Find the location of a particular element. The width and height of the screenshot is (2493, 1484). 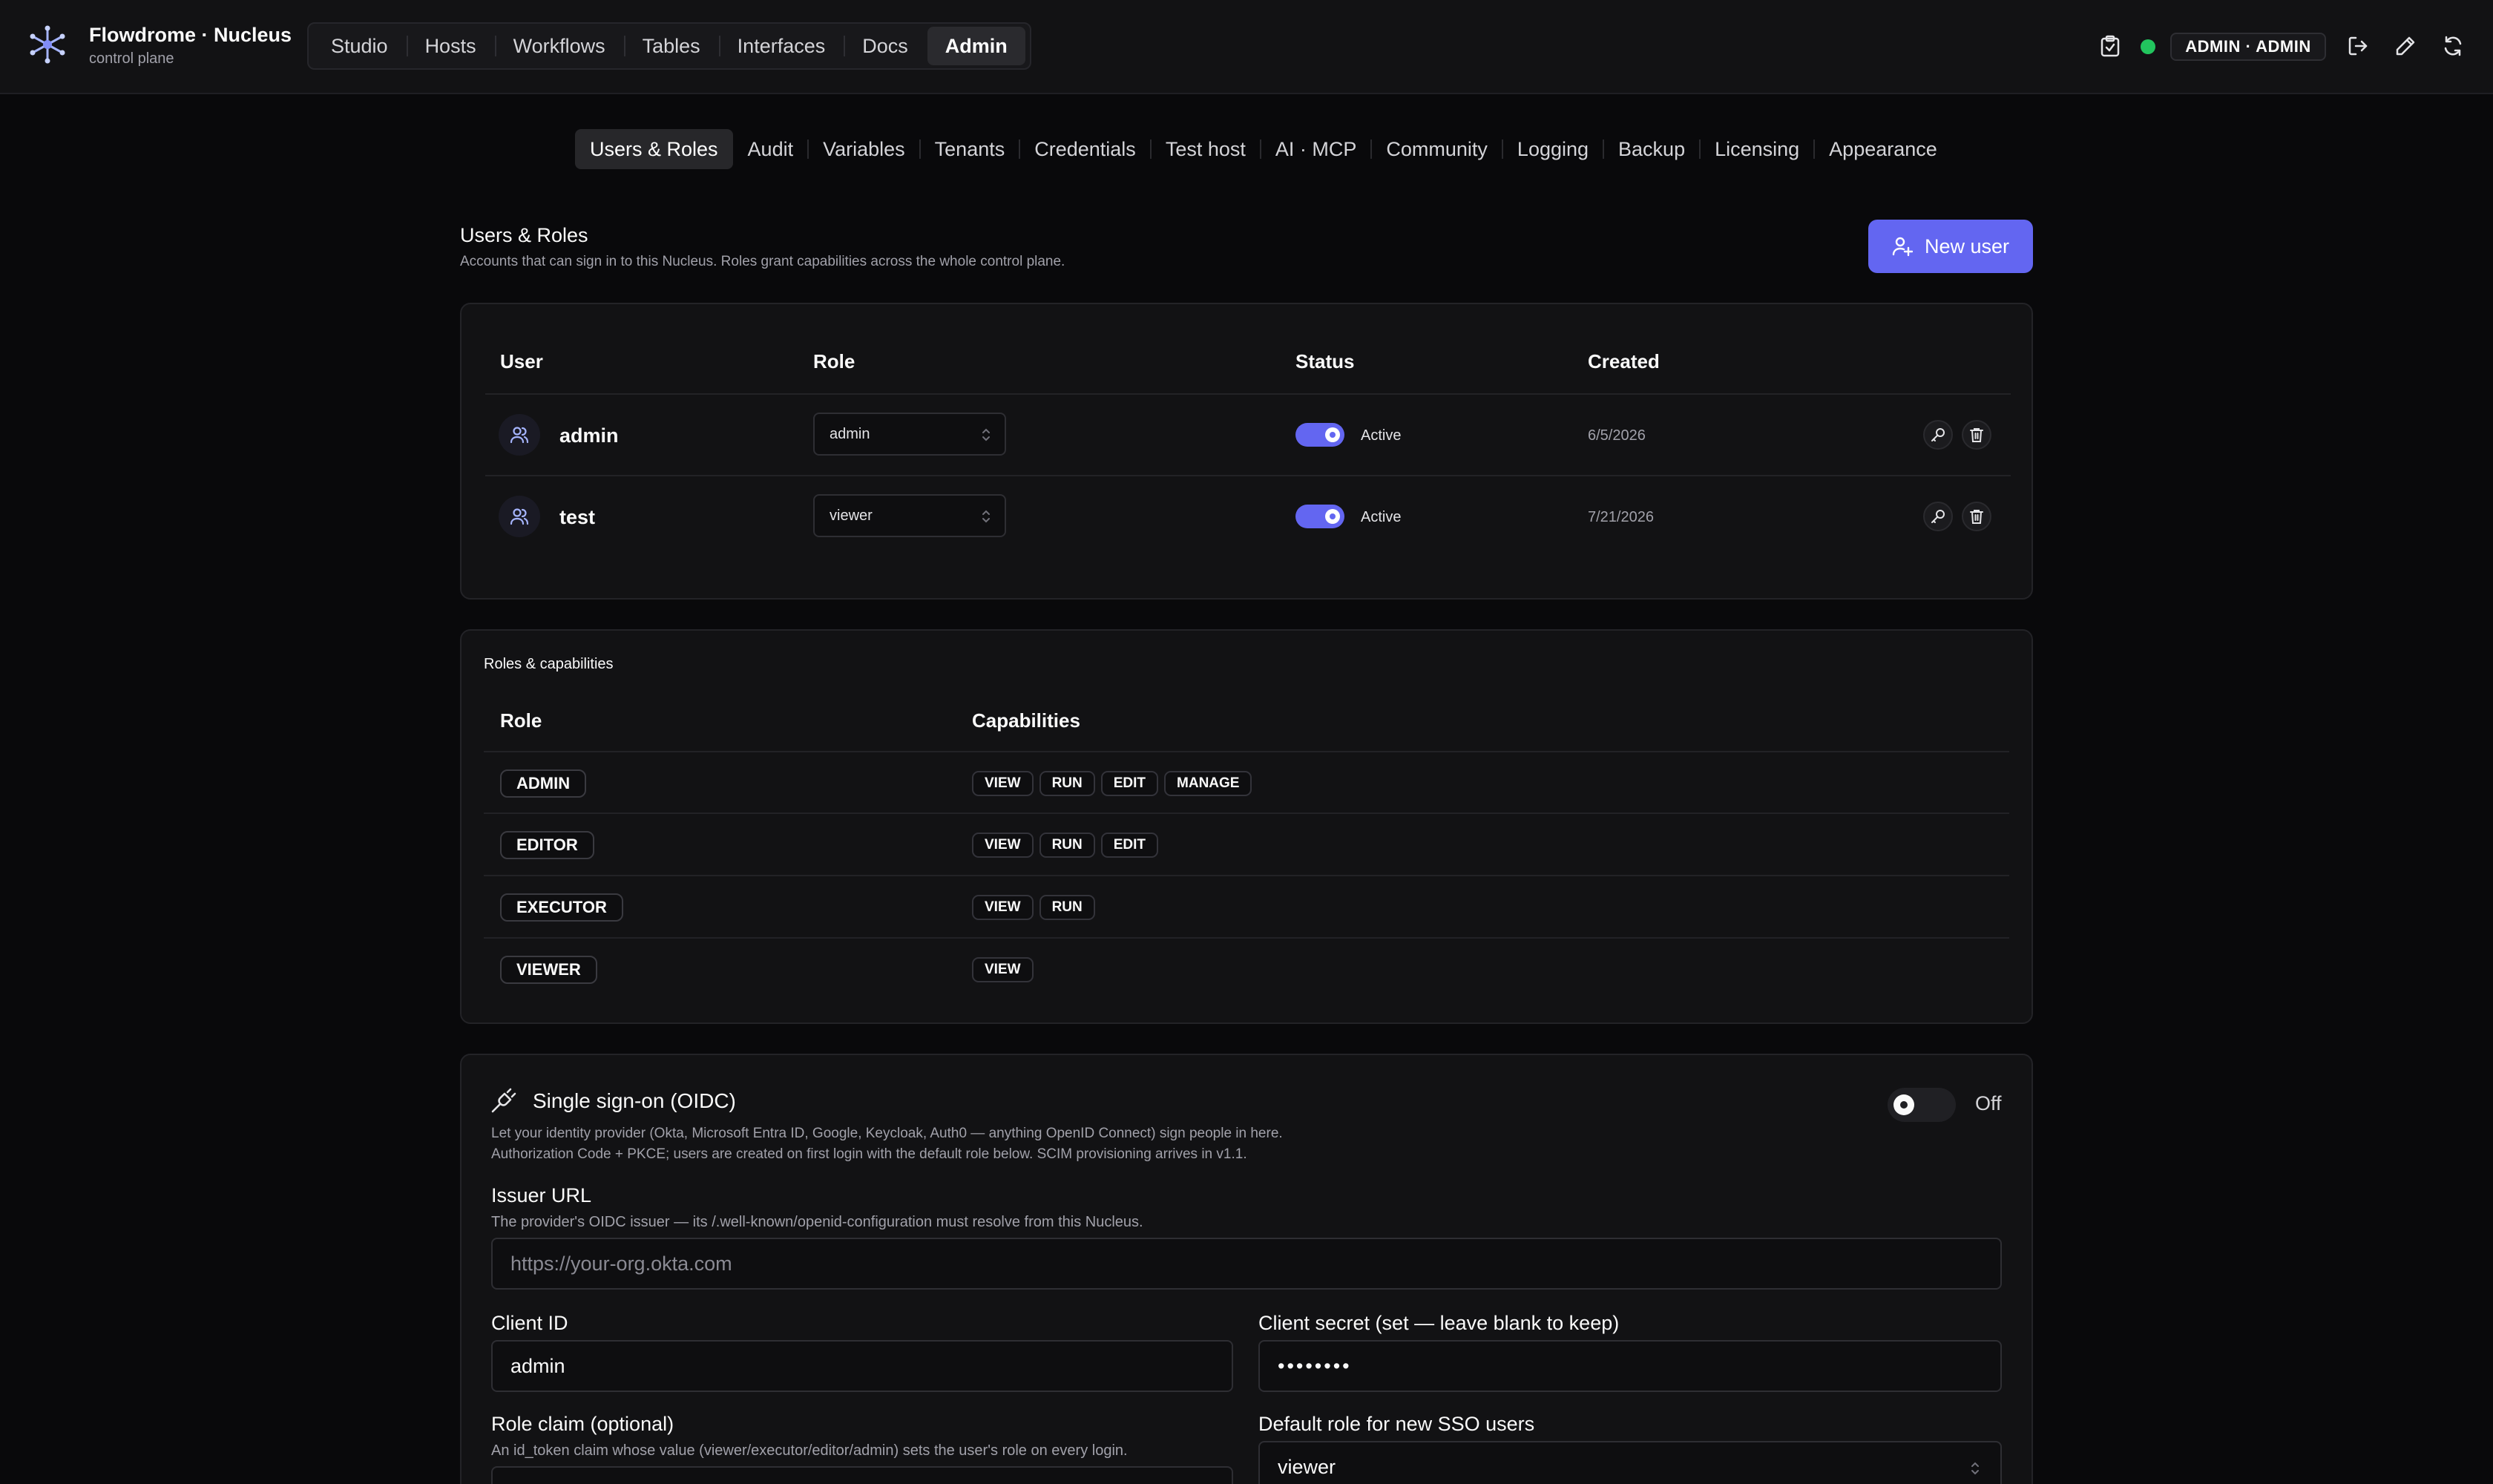

role-claim-label: Role claim (optional) is located at coordinates (582, 1424).